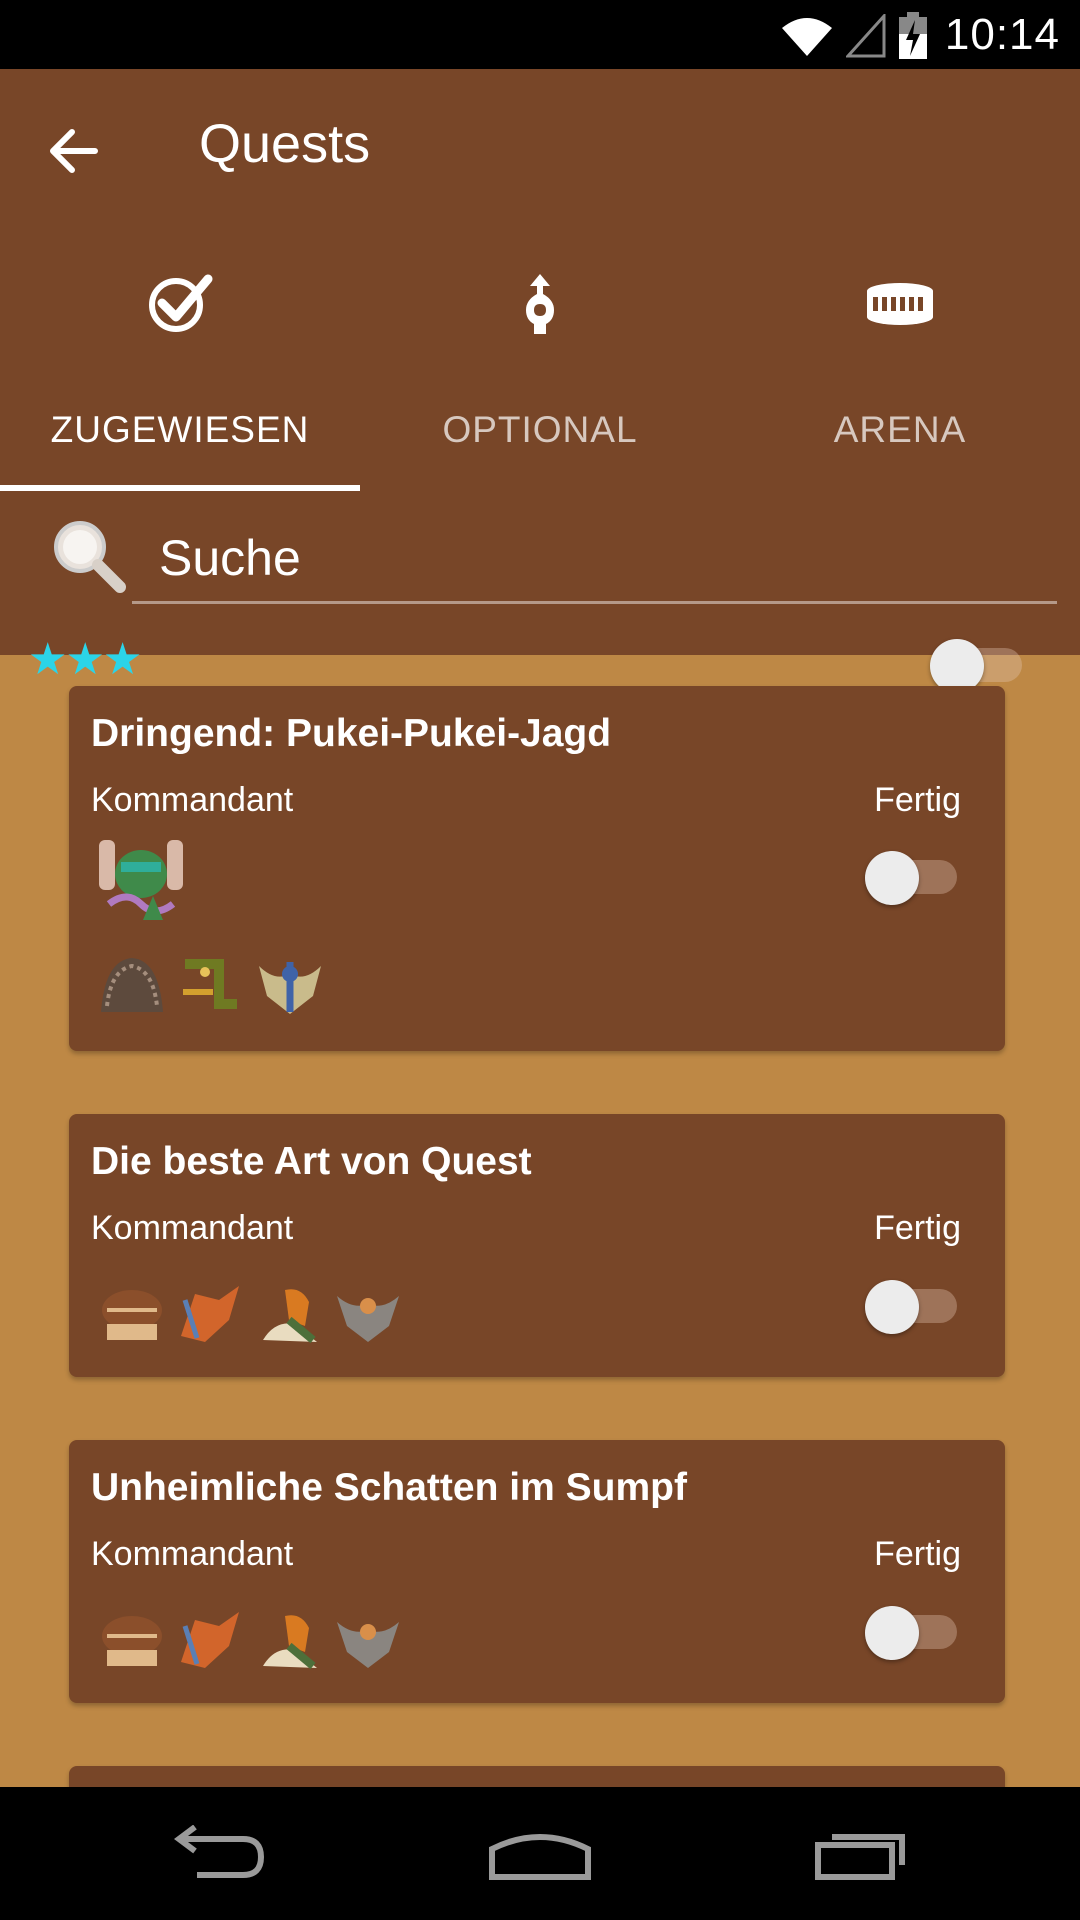 This screenshot has height=1920, width=1080. What do you see at coordinates (866, 36) in the screenshot?
I see `signal-icon` at bounding box center [866, 36].